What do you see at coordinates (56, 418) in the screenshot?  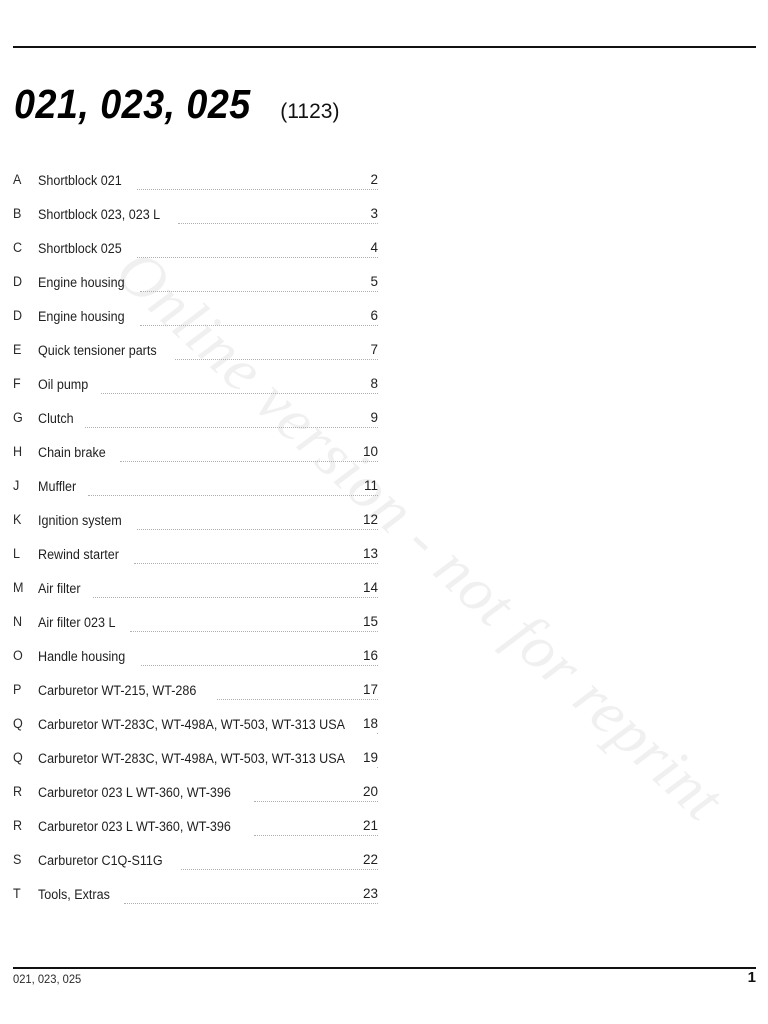 I see `toc-entry-label: Clutch` at bounding box center [56, 418].